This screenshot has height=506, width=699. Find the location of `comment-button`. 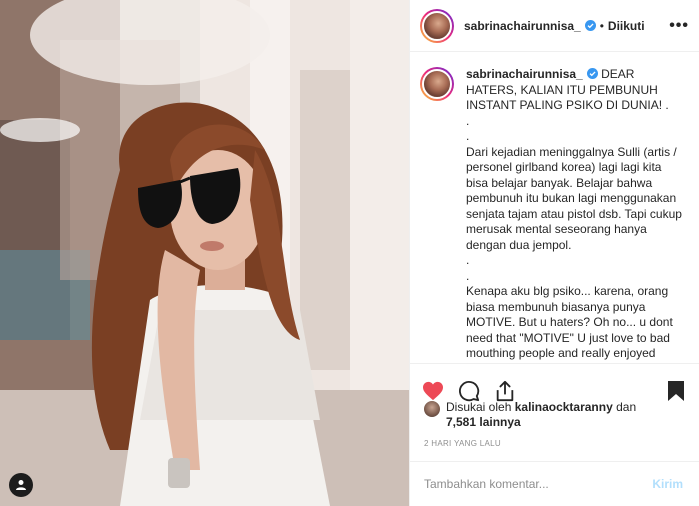

comment-button is located at coordinates (469, 391).